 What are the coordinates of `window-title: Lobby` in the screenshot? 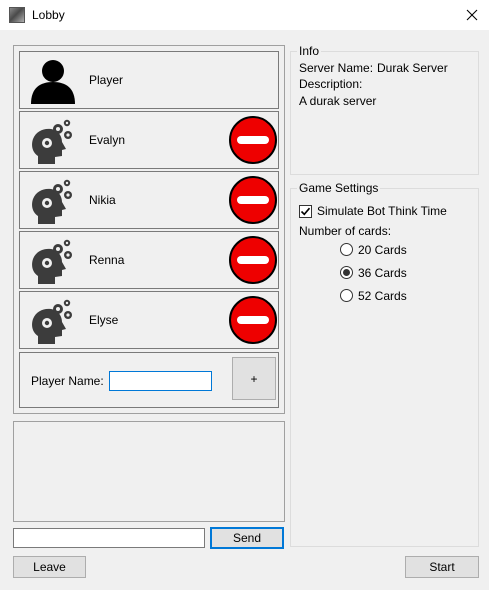 It's located at (48, 15).